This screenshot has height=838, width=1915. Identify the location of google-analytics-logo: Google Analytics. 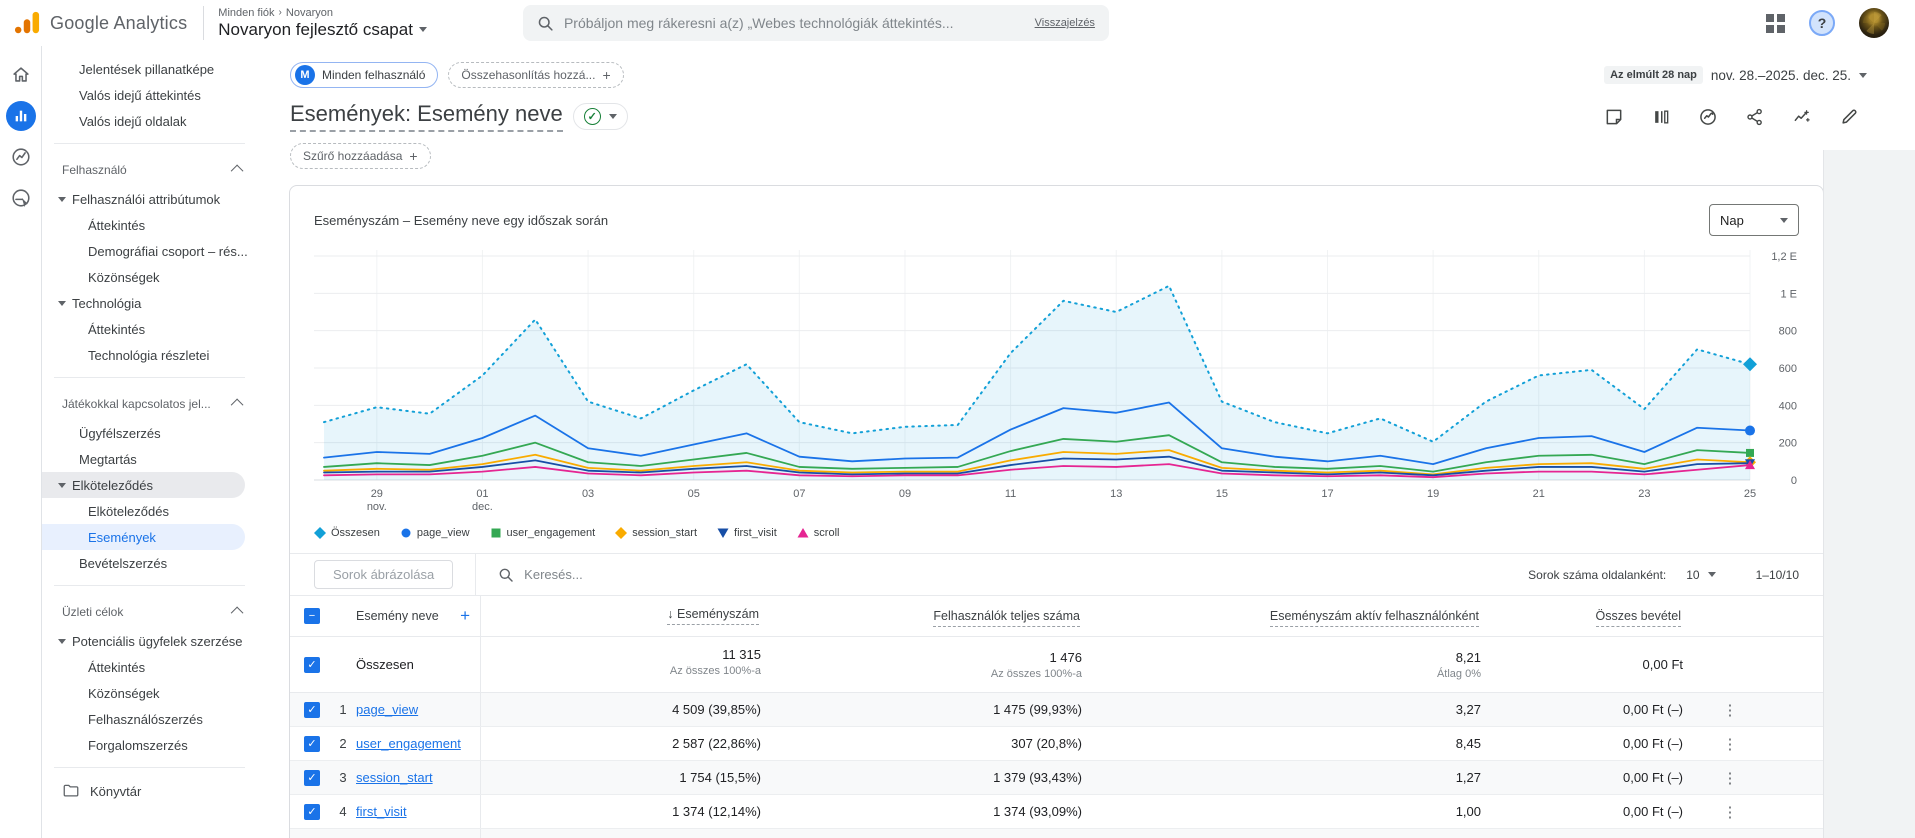
(100, 23).